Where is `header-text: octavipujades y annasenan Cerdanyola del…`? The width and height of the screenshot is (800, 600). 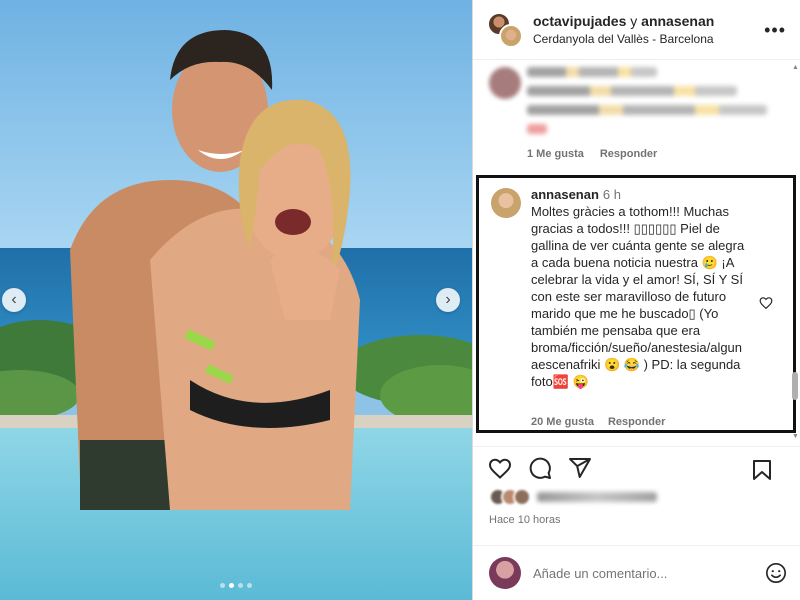
header-text: octavipujades y annasenan Cerdanyola del… is located at coordinates (623, 29).